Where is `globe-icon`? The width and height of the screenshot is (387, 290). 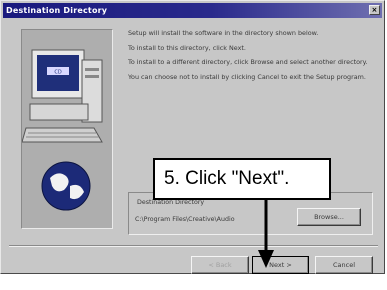
globe-icon is located at coordinates (66, 186).